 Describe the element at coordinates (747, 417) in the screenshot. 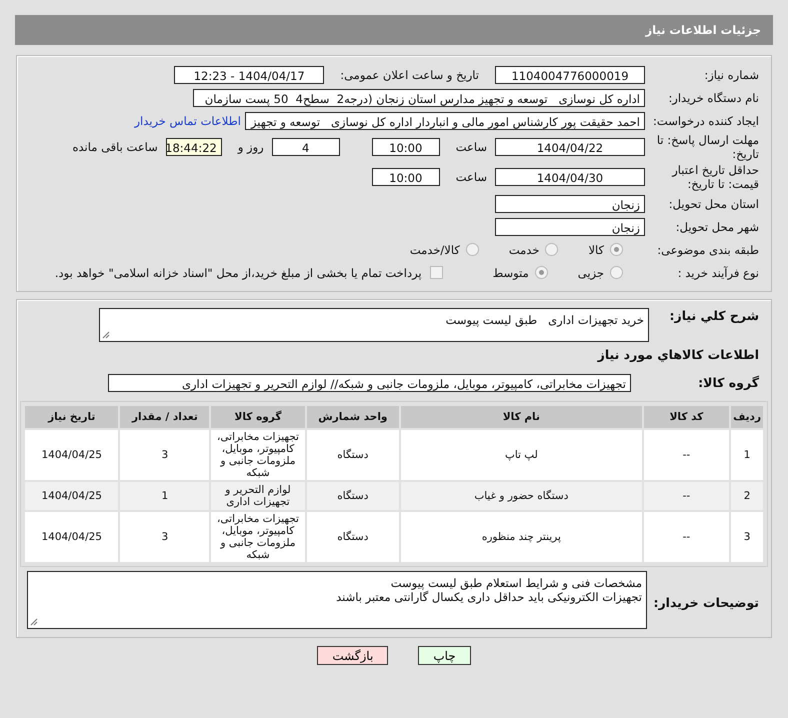

I see `column-header: ردیف` at that location.